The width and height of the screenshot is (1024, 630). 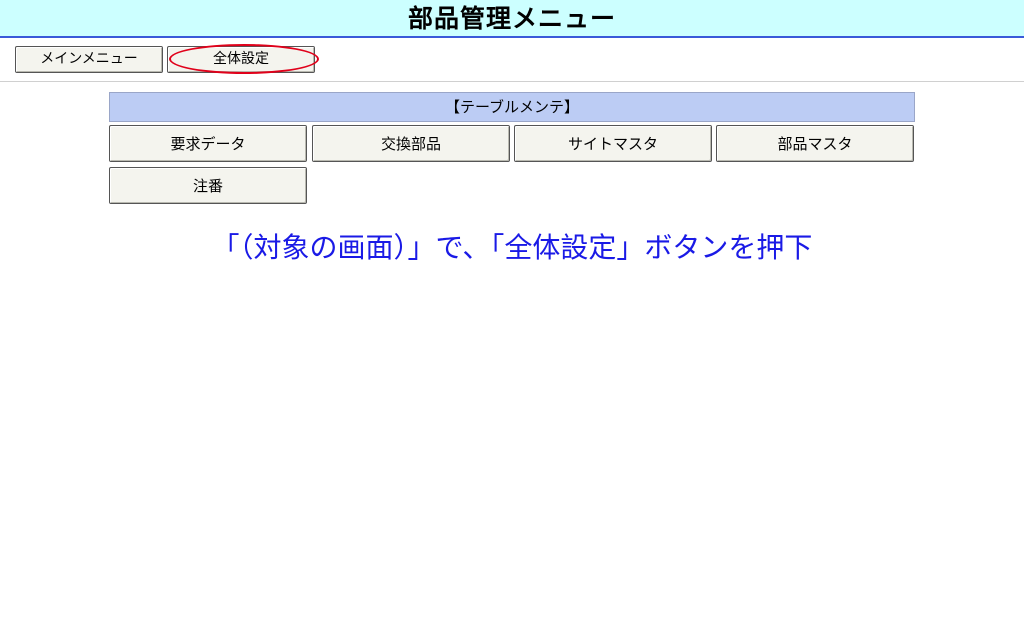 I want to click on section-header: 【テーブルメンテ】, so click(x=512, y=107).